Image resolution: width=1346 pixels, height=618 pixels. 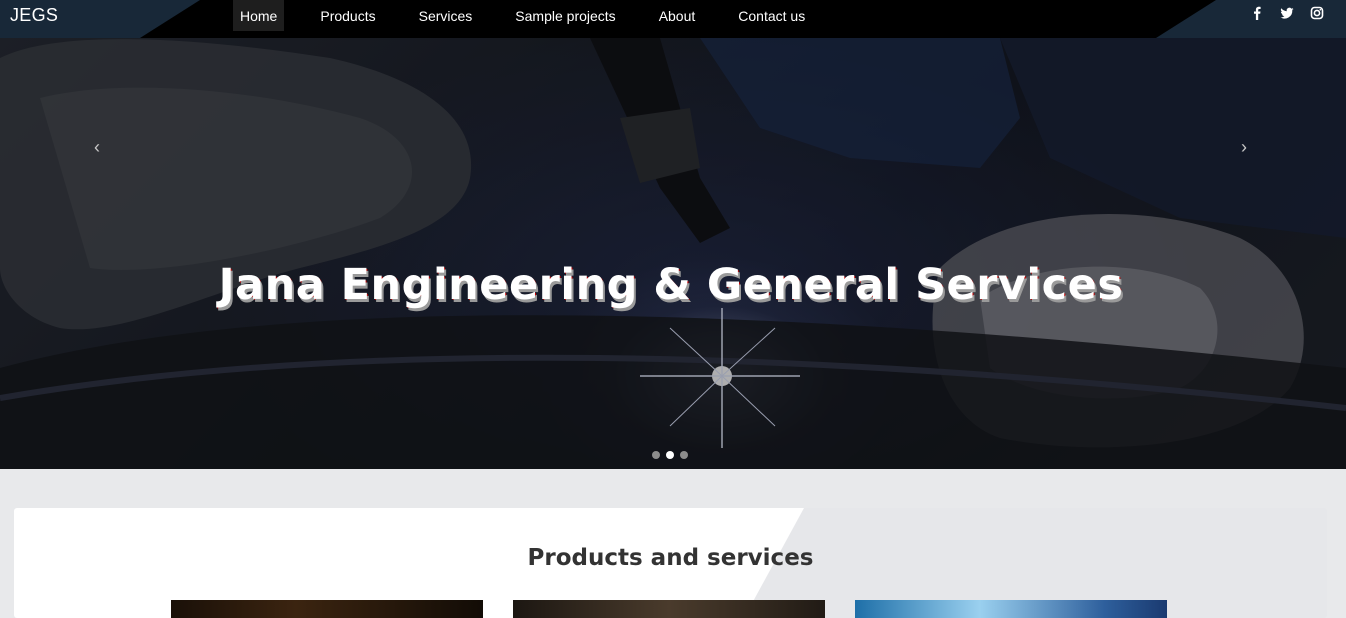 What do you see at coordinates (677, 15) in the screenshot?
I see `nav-link-about: About` at bounding box center [677, 15].